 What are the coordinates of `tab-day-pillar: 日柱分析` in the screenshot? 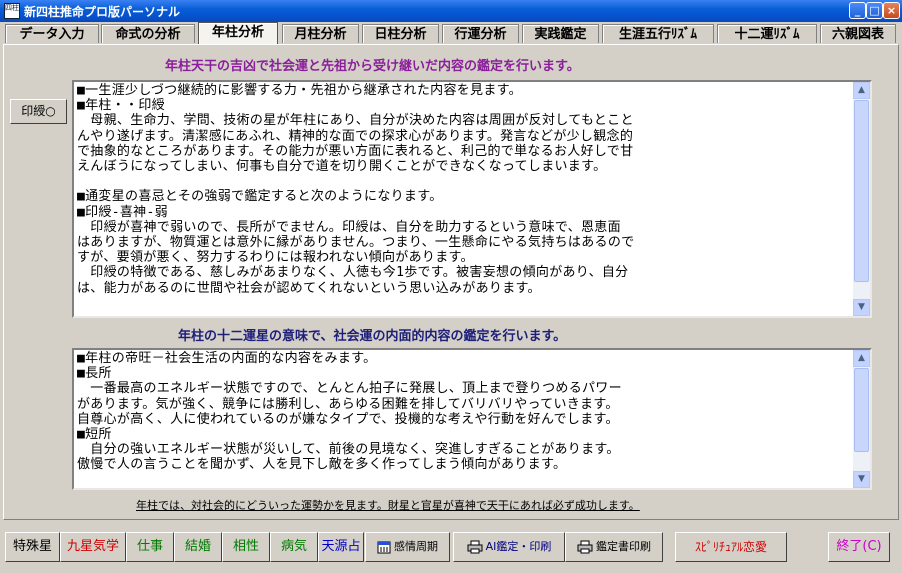 It's located at (400, 33).